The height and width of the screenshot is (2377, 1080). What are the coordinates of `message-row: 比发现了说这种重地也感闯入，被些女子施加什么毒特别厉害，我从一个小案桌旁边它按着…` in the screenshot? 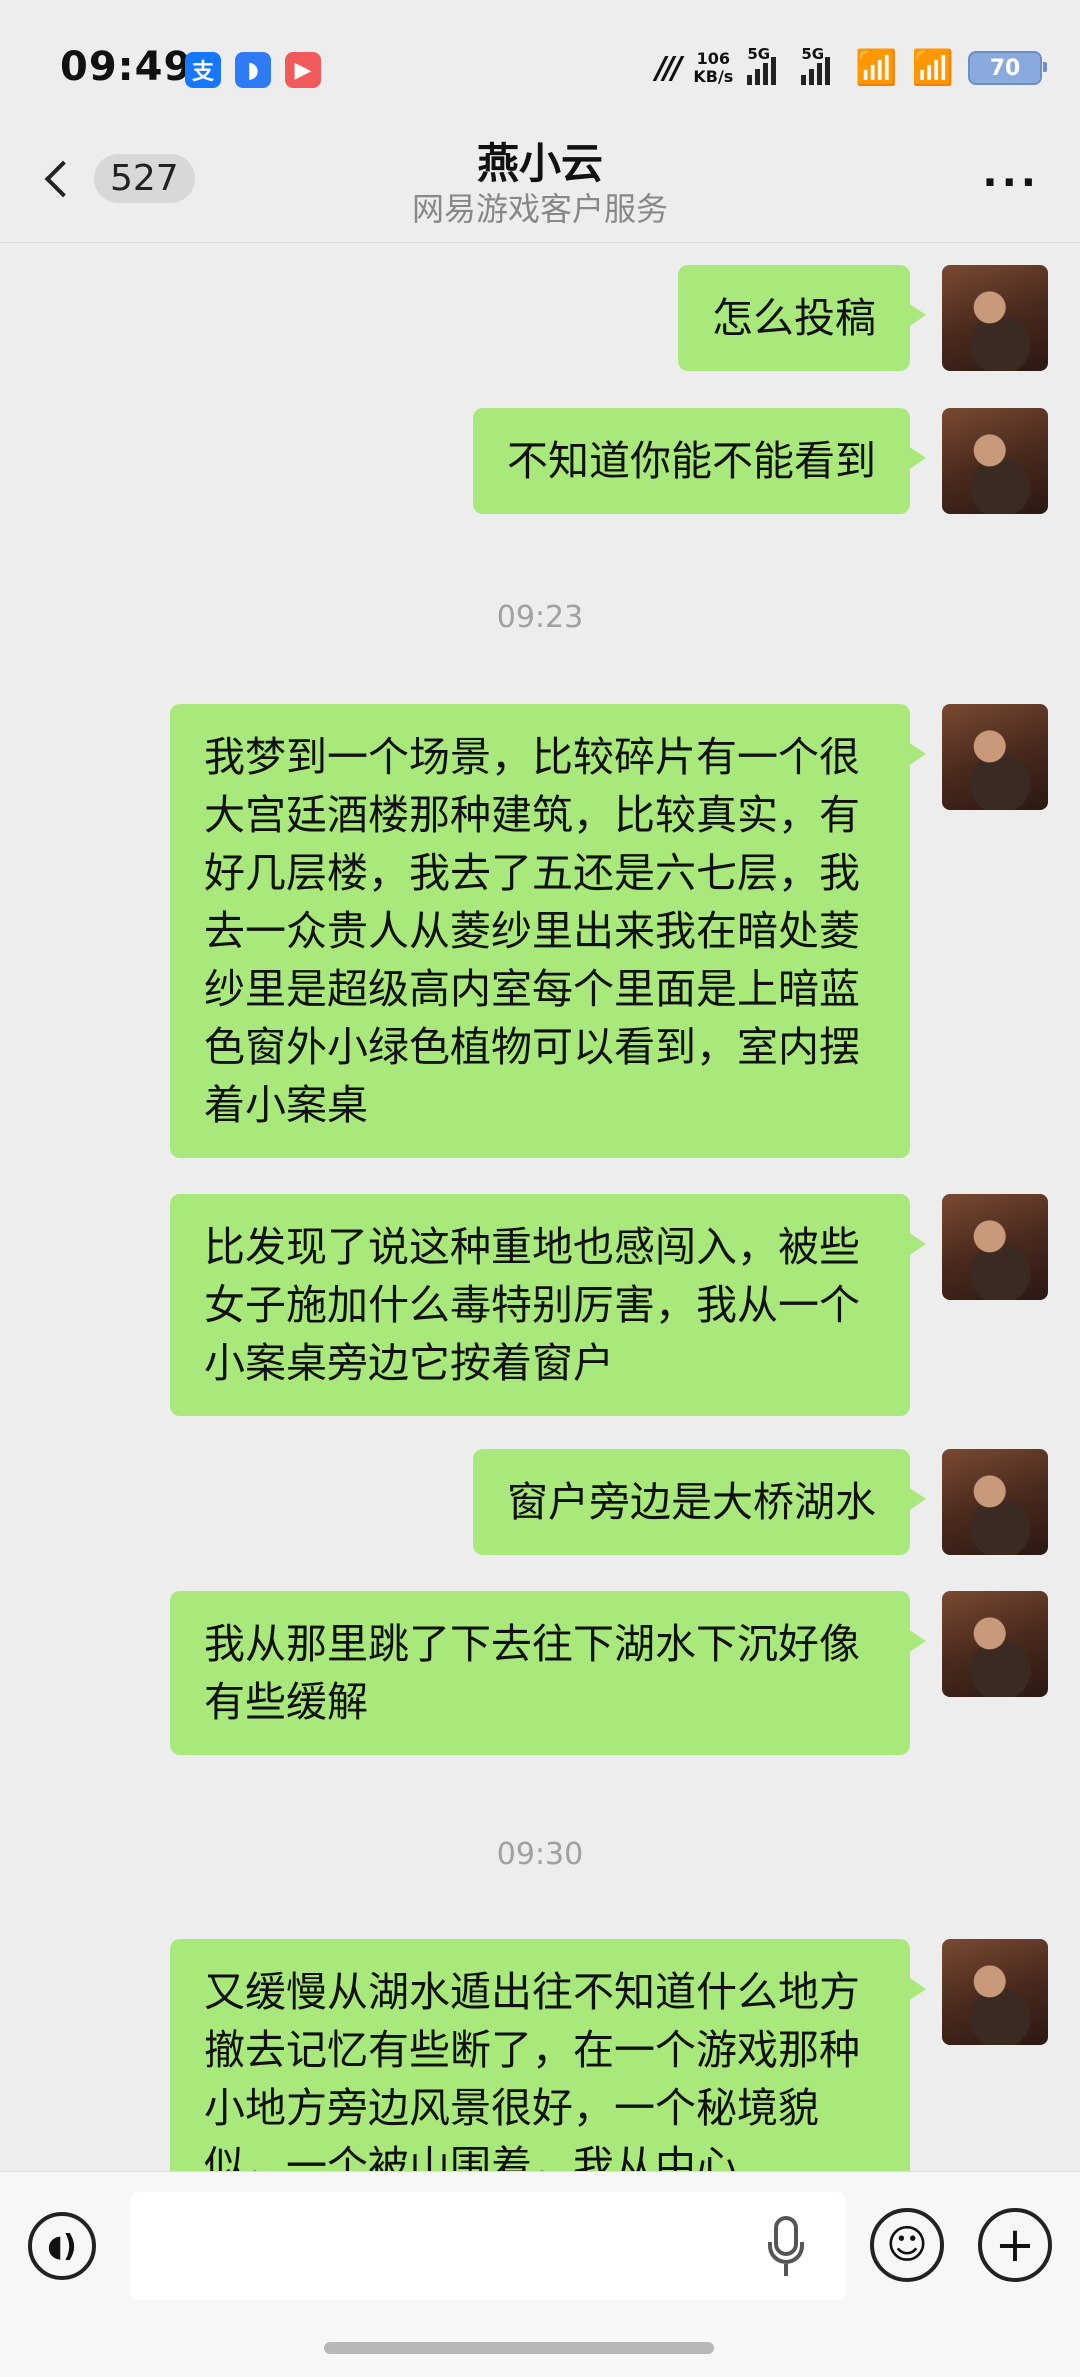 It's located at (609, 1305).